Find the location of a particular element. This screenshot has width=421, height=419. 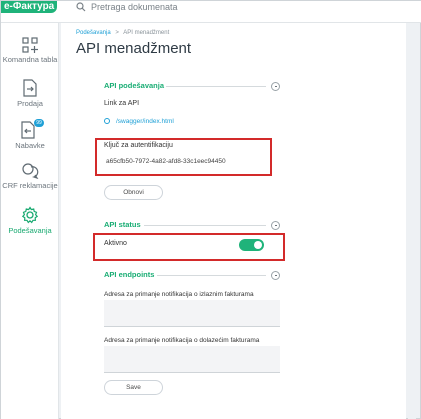

refresh-button: Obnovi is located at coordinates (133, 192).